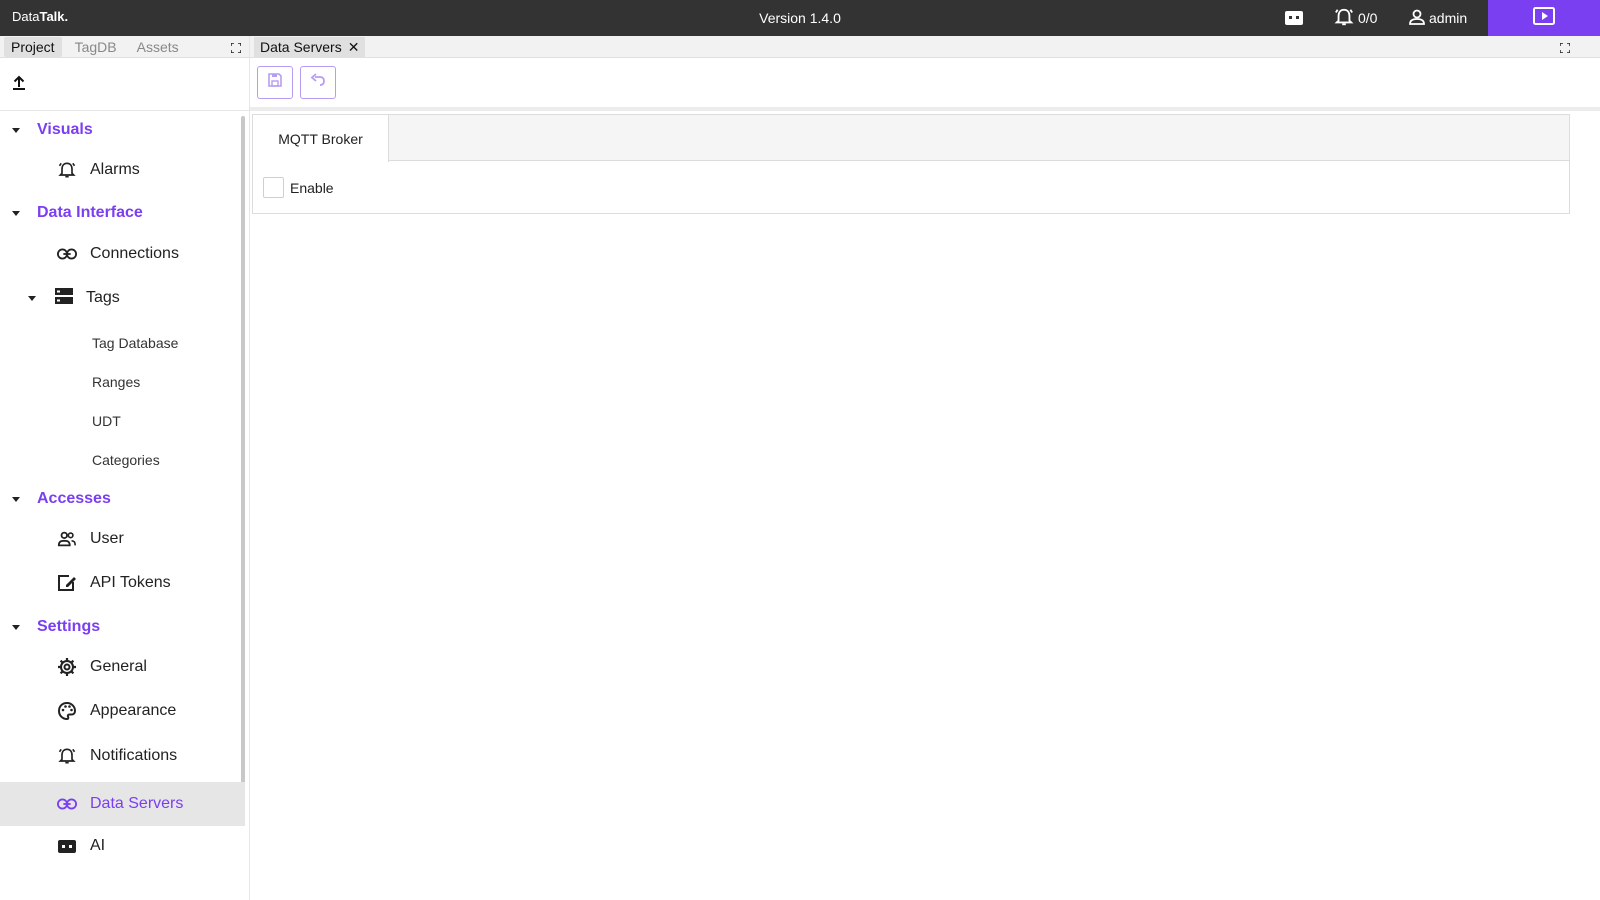 Image resolution: width=1600 pixels, height=900 pixels. I want to click on nav-subitem-udt: UDT, so click(122, 421).